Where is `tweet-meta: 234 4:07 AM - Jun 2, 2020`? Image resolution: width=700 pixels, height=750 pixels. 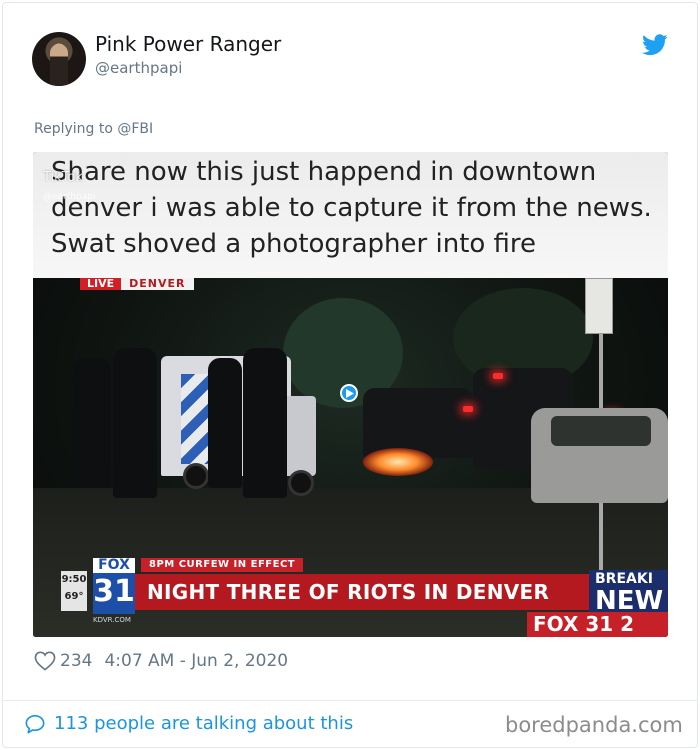 tweet-meta: 234 4:07 AM - Jun 2, 2020 is located at coordinates (161, 661).